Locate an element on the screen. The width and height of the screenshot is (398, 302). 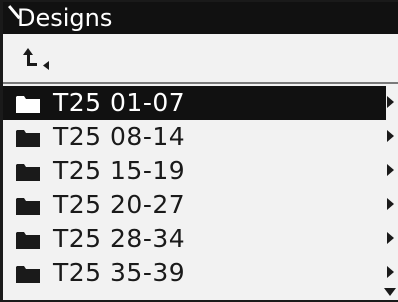
navigation-row is located at coordinates (200, 58).